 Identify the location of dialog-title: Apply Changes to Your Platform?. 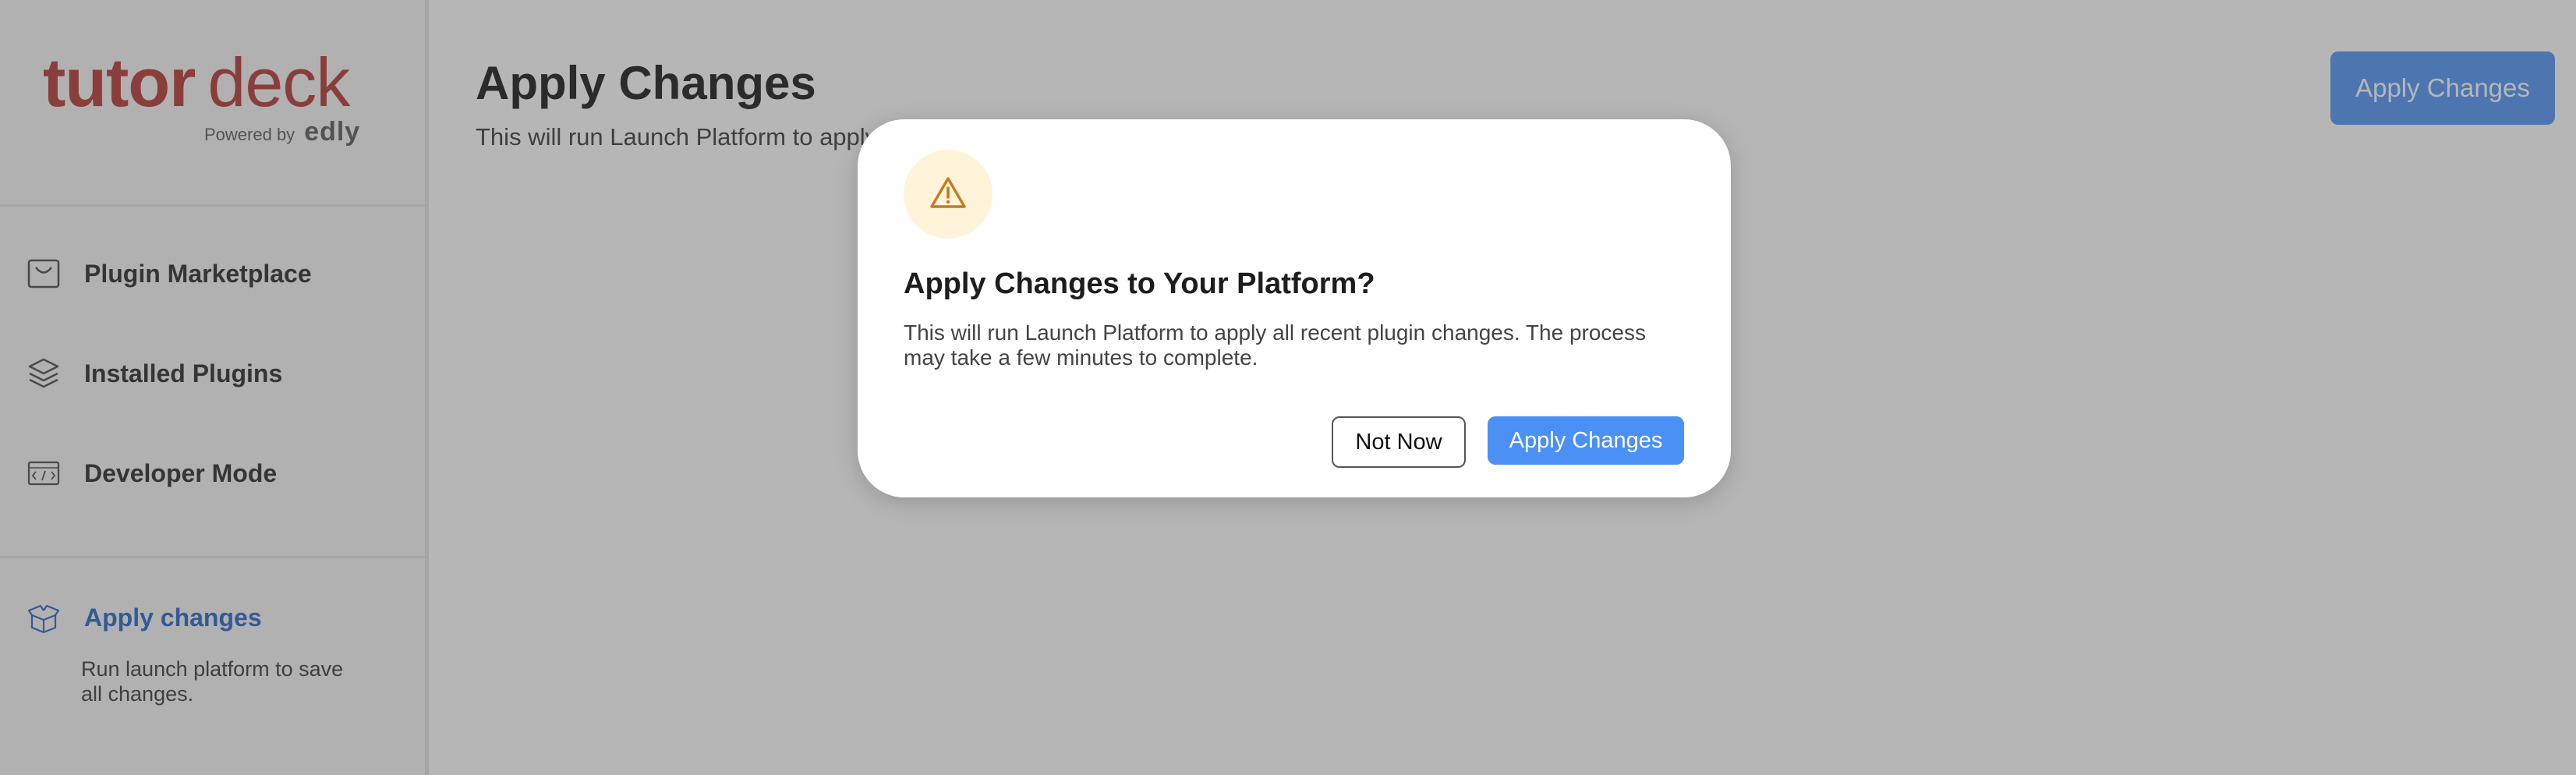
(1139, 283).